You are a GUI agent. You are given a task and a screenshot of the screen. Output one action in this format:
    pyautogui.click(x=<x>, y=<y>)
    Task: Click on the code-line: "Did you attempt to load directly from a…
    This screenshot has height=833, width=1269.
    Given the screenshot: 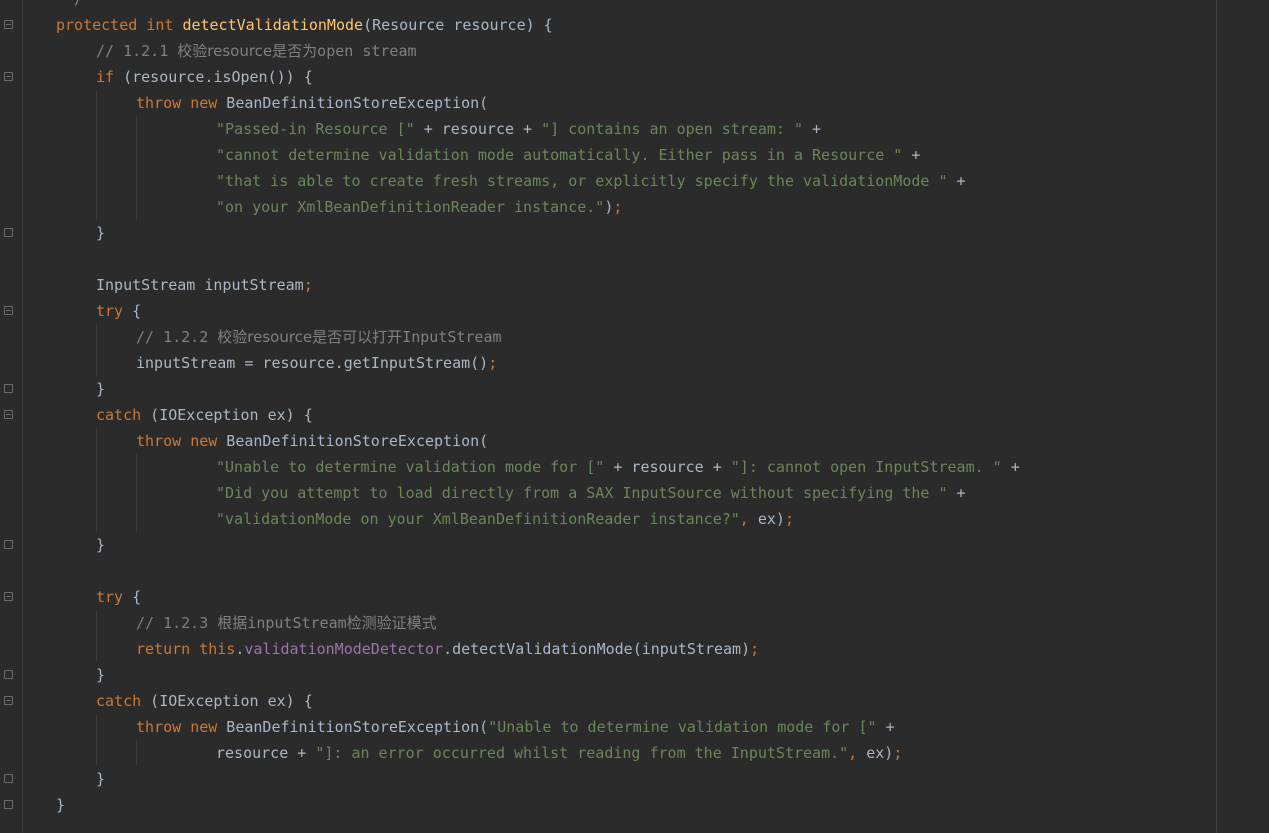 What is the action you would take?
    pyautogui.click(x=538, y=493)
    